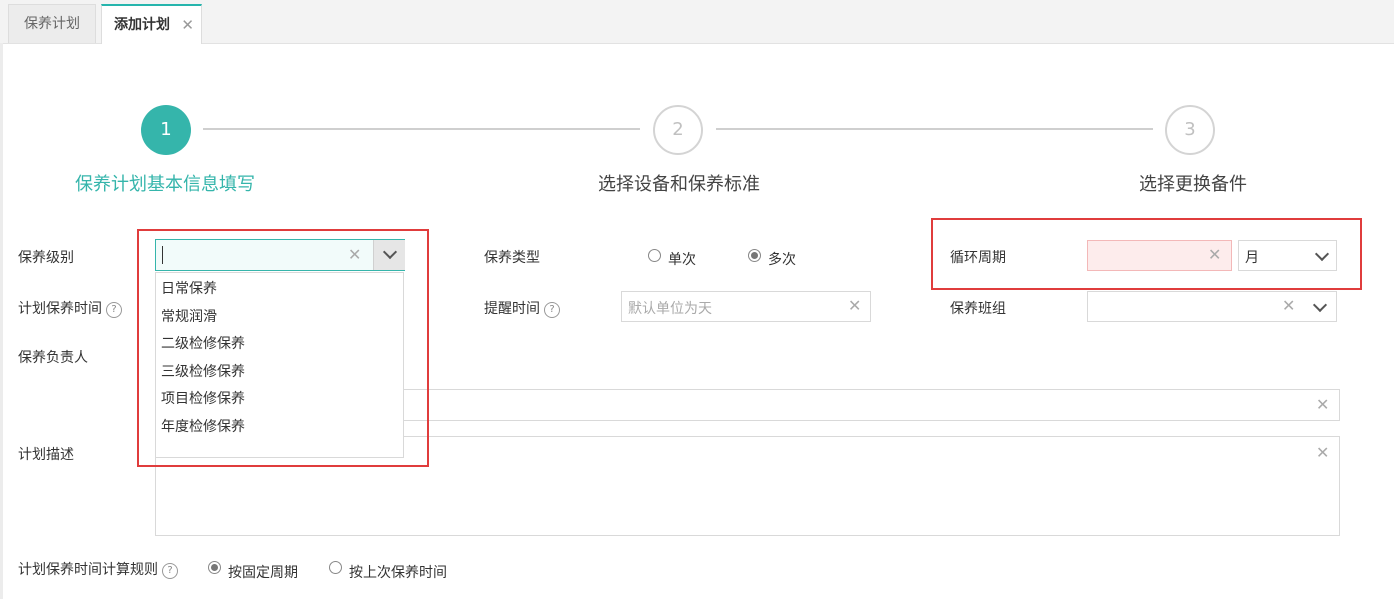 This screenshot has height=599, width=1394. What do you see at coordinates (678, 130) in the screenshot?
I see `step-2-circle: 2` at bounding box center [678, 130].